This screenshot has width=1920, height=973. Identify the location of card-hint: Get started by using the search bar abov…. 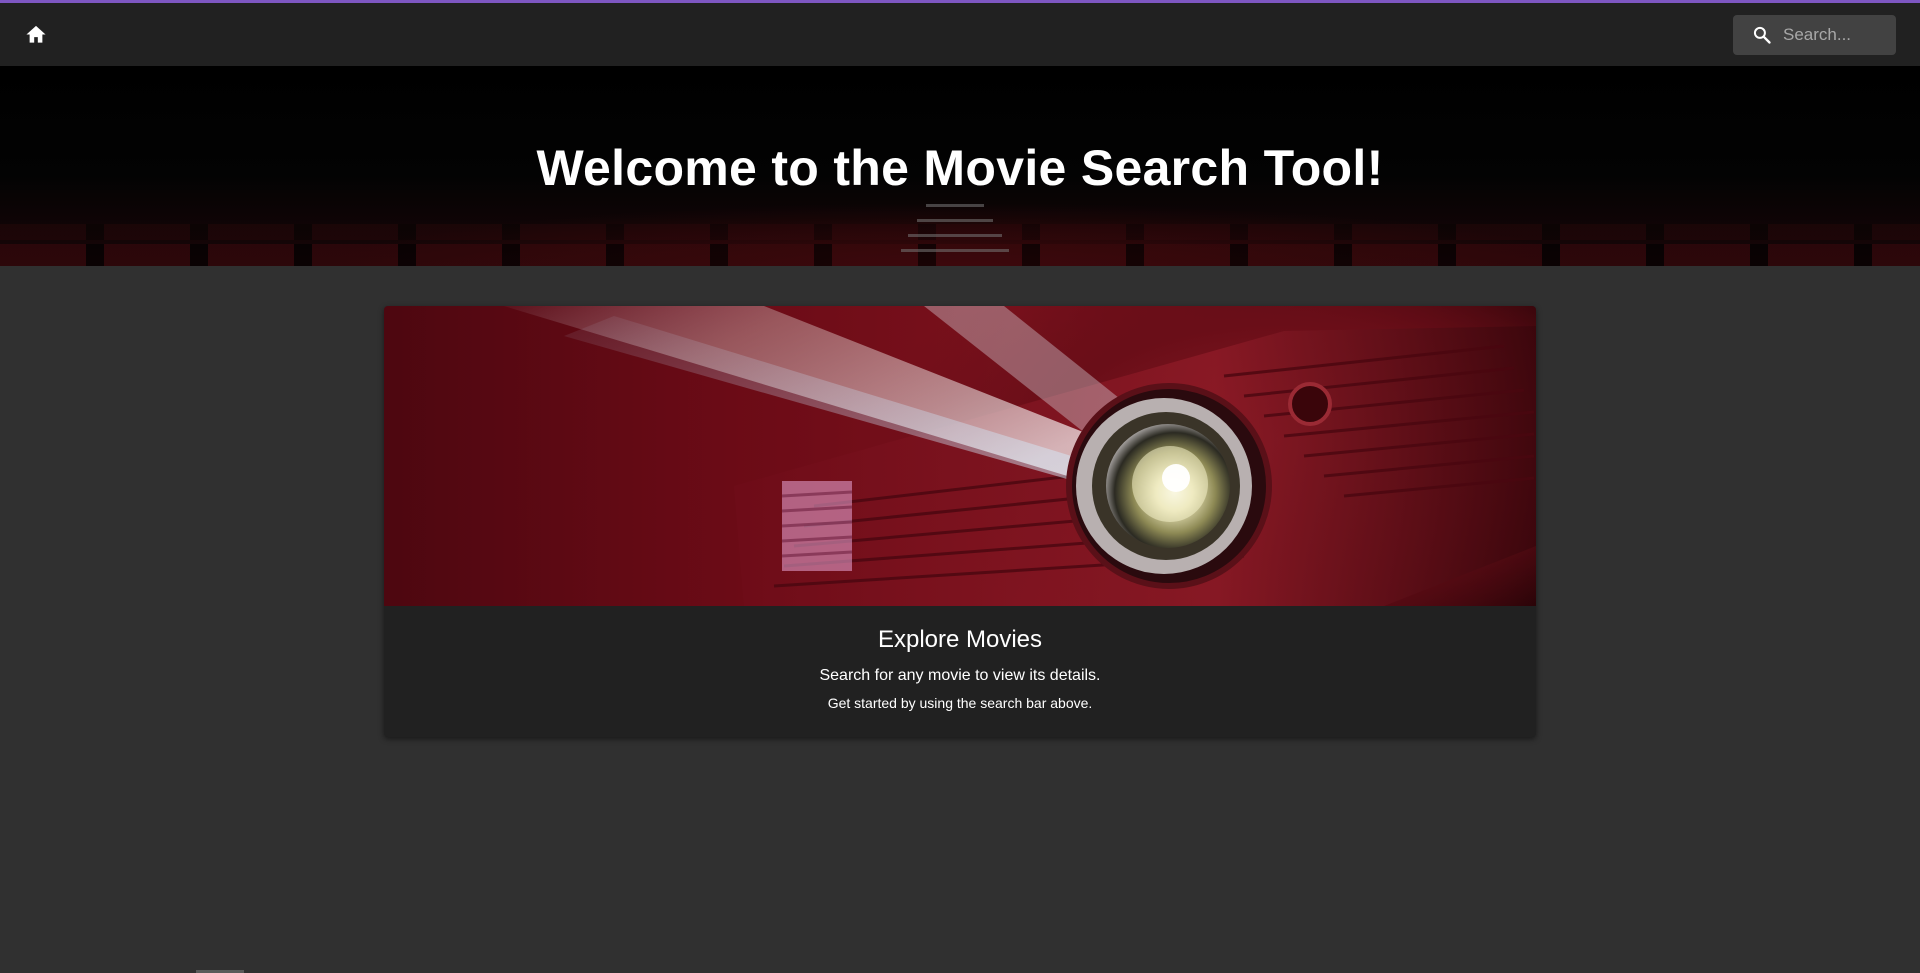
(960, 703).